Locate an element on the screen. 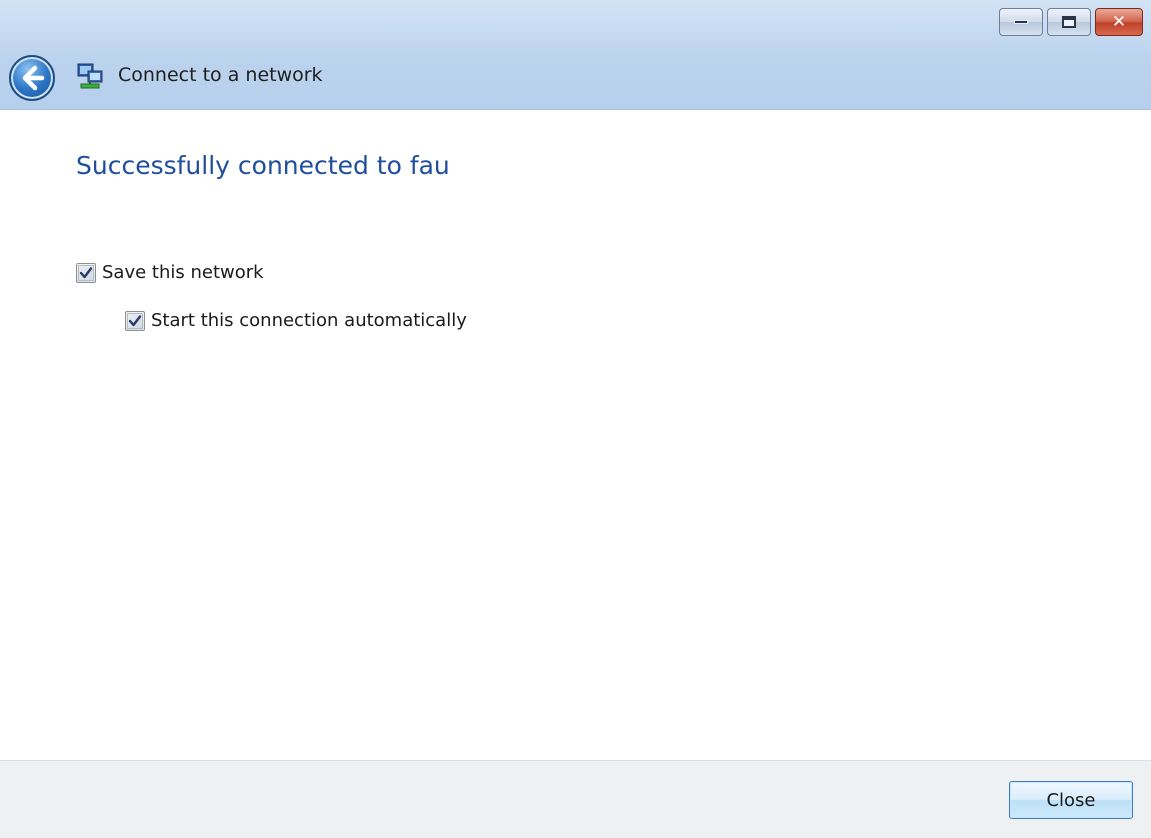 The height and width of the screenshot is (838, 1151). window-controls: ✕ is located at coordinates (1071, 22).